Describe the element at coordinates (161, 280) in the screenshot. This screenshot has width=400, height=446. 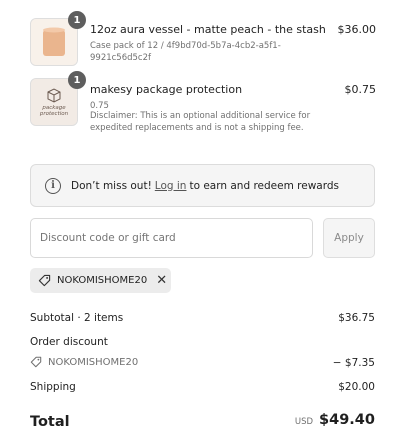
I see `remove-discount-icon: ✕` at that location.